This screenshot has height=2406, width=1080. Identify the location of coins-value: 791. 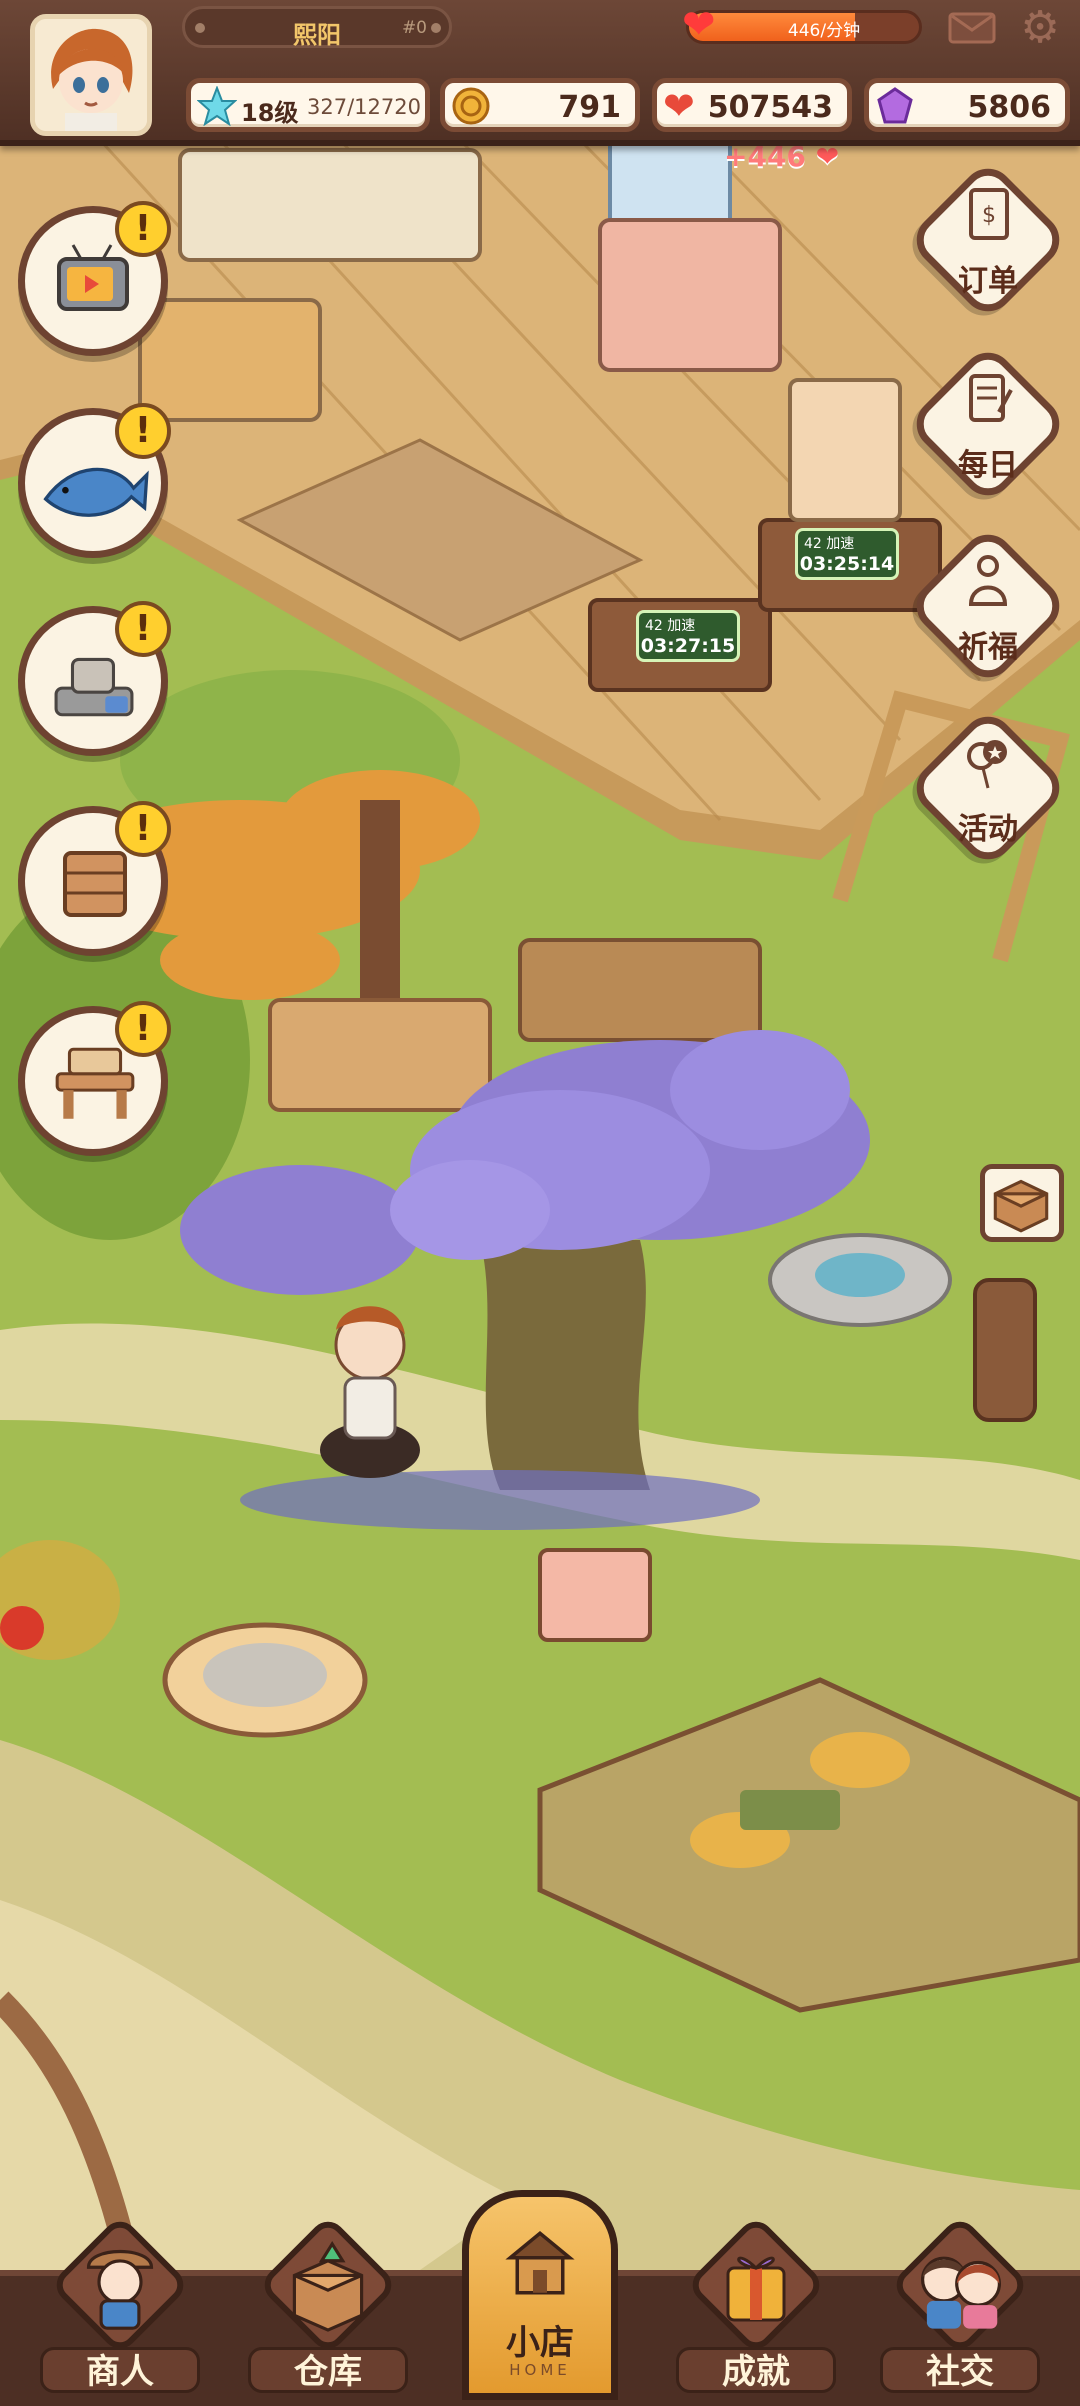
(589, 107).